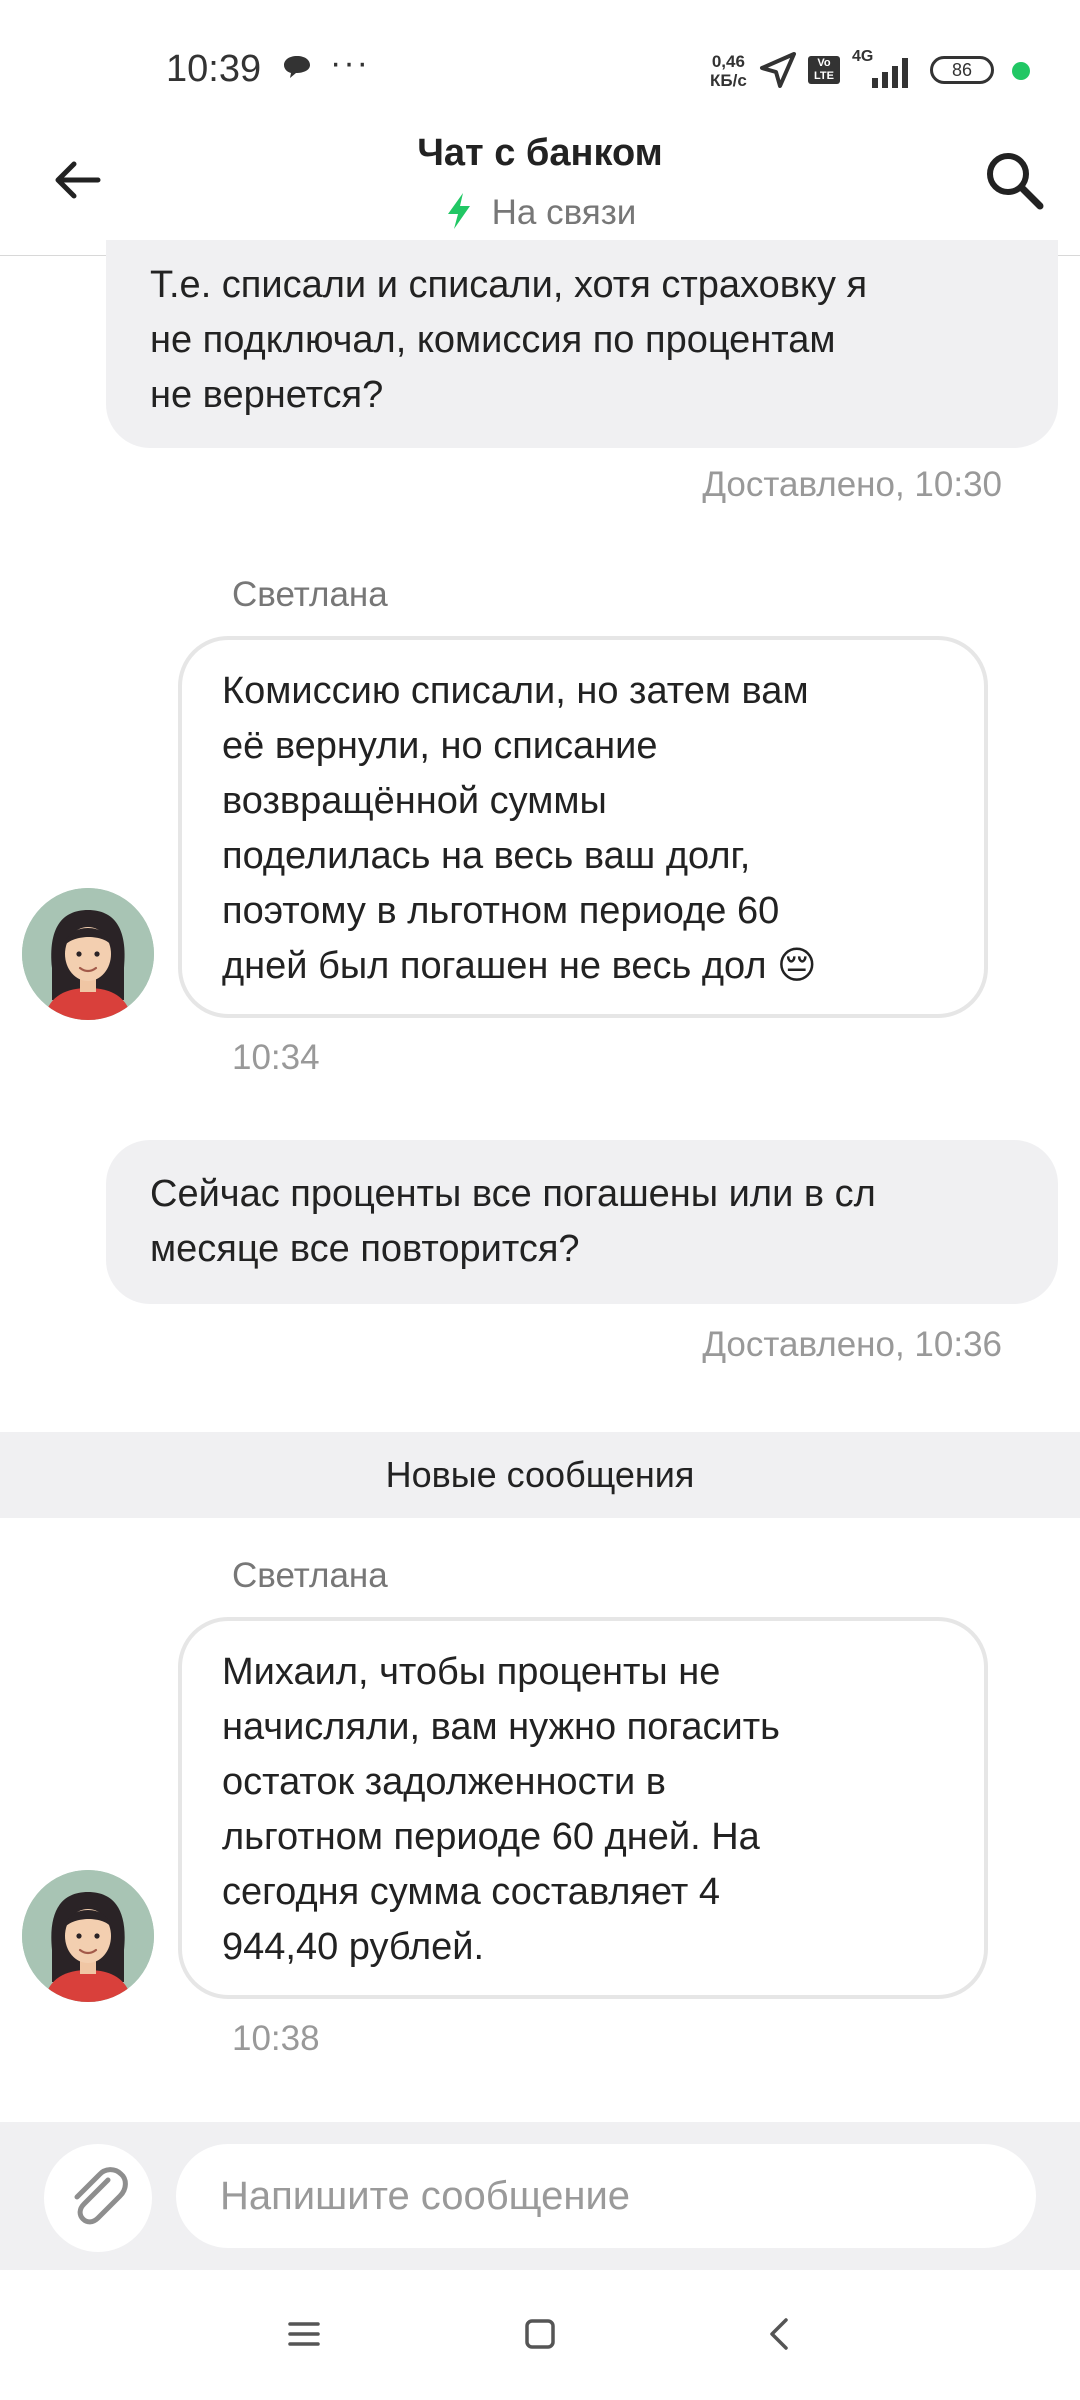 This screenshot has width=1080, height=2400. I want to click on lightning-icon, so click(458, 211).